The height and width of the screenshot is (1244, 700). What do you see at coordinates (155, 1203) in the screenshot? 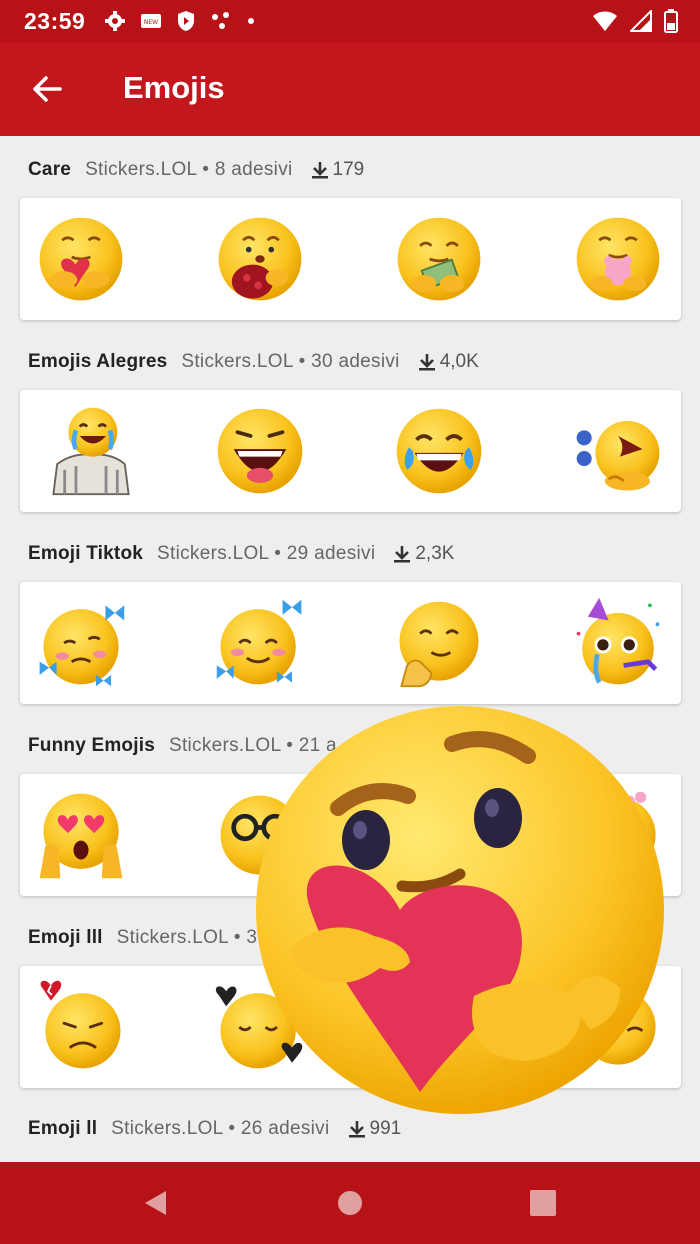
I see `back-triangle-icon` at bounding box center [155, 1203].